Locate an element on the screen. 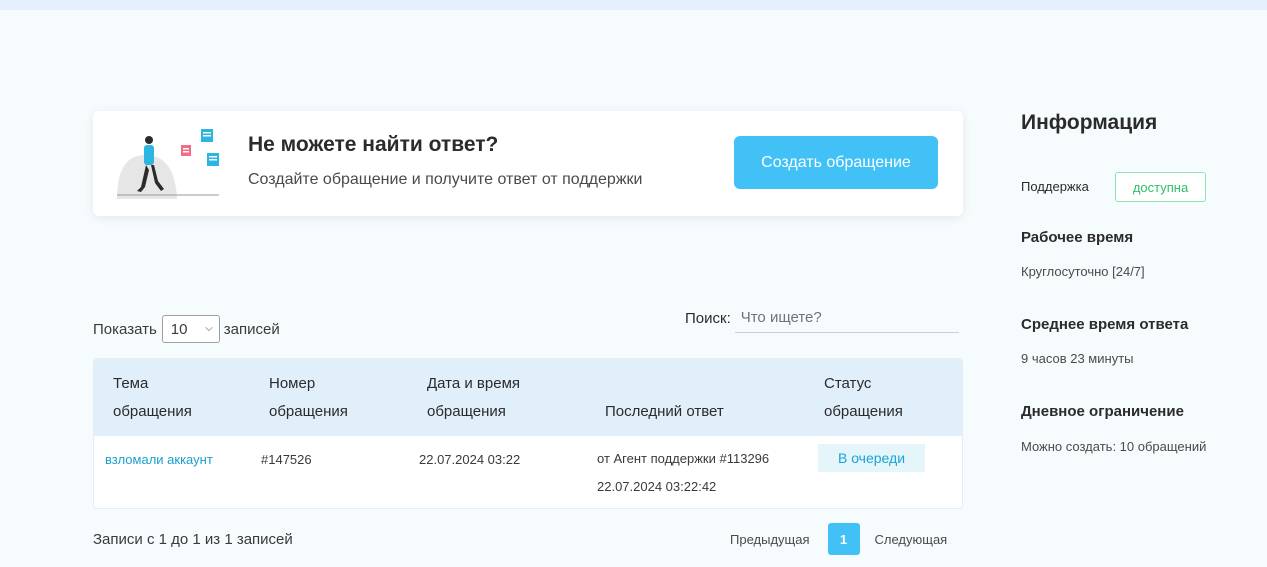 This screenshot has width=1267, height=567. create-ticket-button: Создать обращение is located at coordinates (836, 162).